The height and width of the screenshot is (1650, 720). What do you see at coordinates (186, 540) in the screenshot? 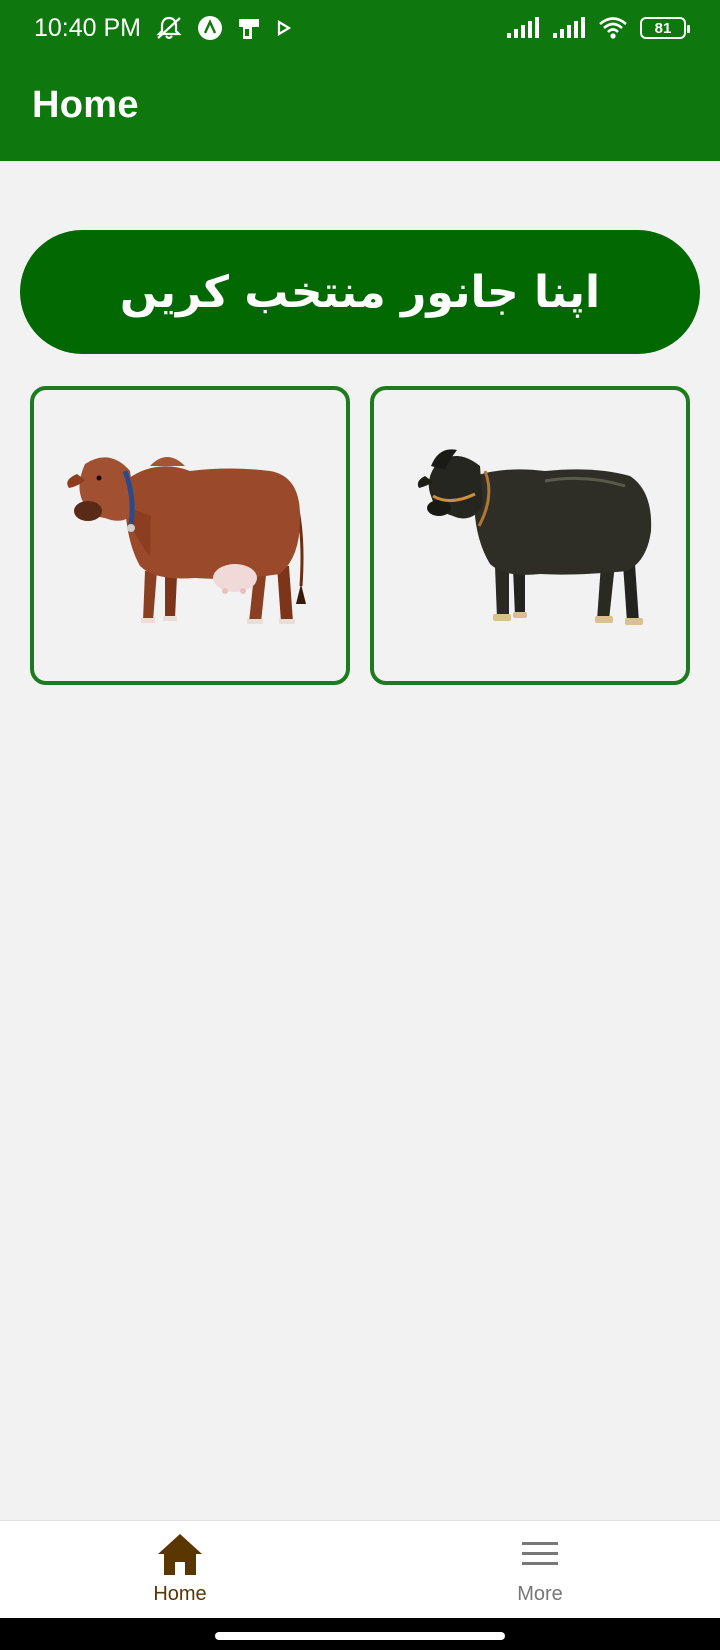
I see `cow-image` at bounding box center [186, 540].